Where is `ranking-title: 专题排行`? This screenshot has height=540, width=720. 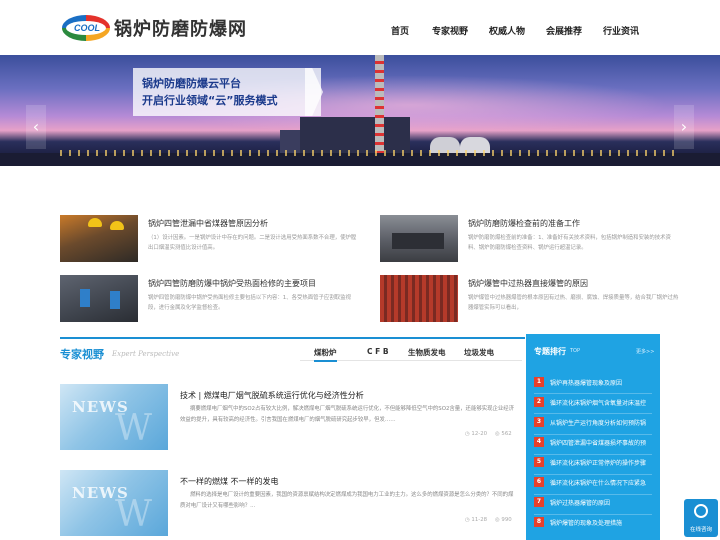 ranking-title: 专题排行 is located at coordinates (550, 351).